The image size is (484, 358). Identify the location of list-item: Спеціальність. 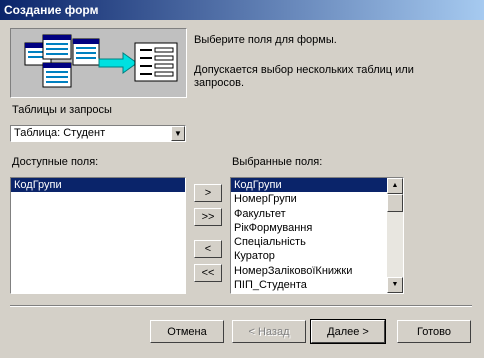
(309, 242).